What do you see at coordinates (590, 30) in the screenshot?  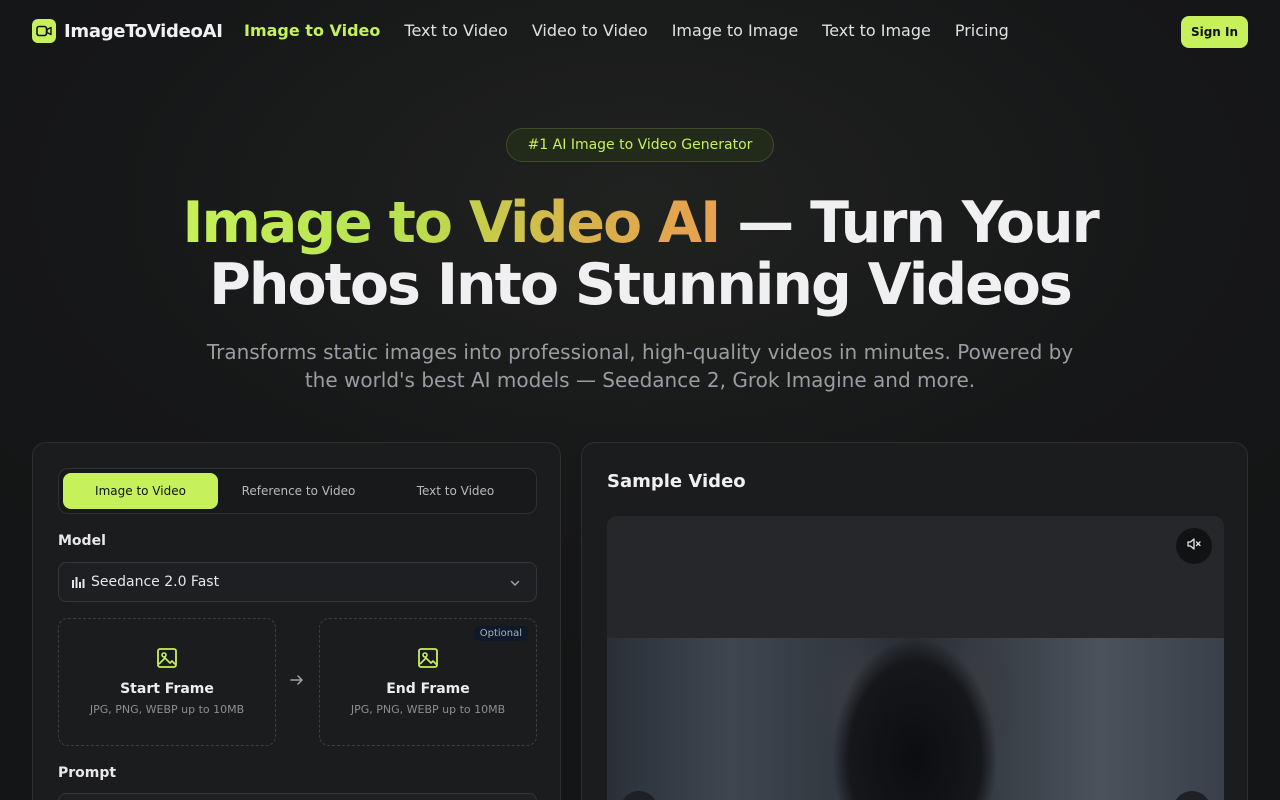 I see `nav-video-to-video: Video to Video` at bounding box center [590, 30].